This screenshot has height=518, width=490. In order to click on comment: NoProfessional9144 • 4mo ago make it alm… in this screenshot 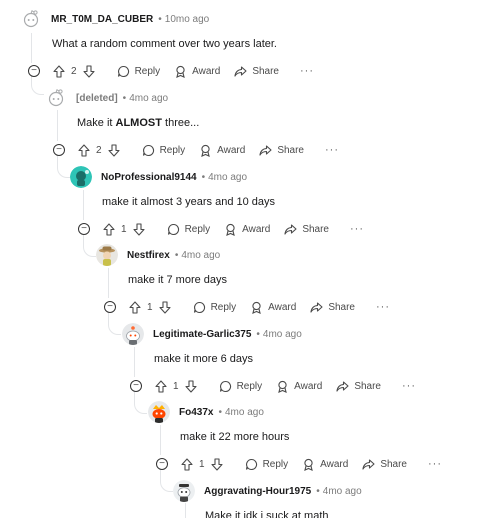, I will do `click(275, 203)`.